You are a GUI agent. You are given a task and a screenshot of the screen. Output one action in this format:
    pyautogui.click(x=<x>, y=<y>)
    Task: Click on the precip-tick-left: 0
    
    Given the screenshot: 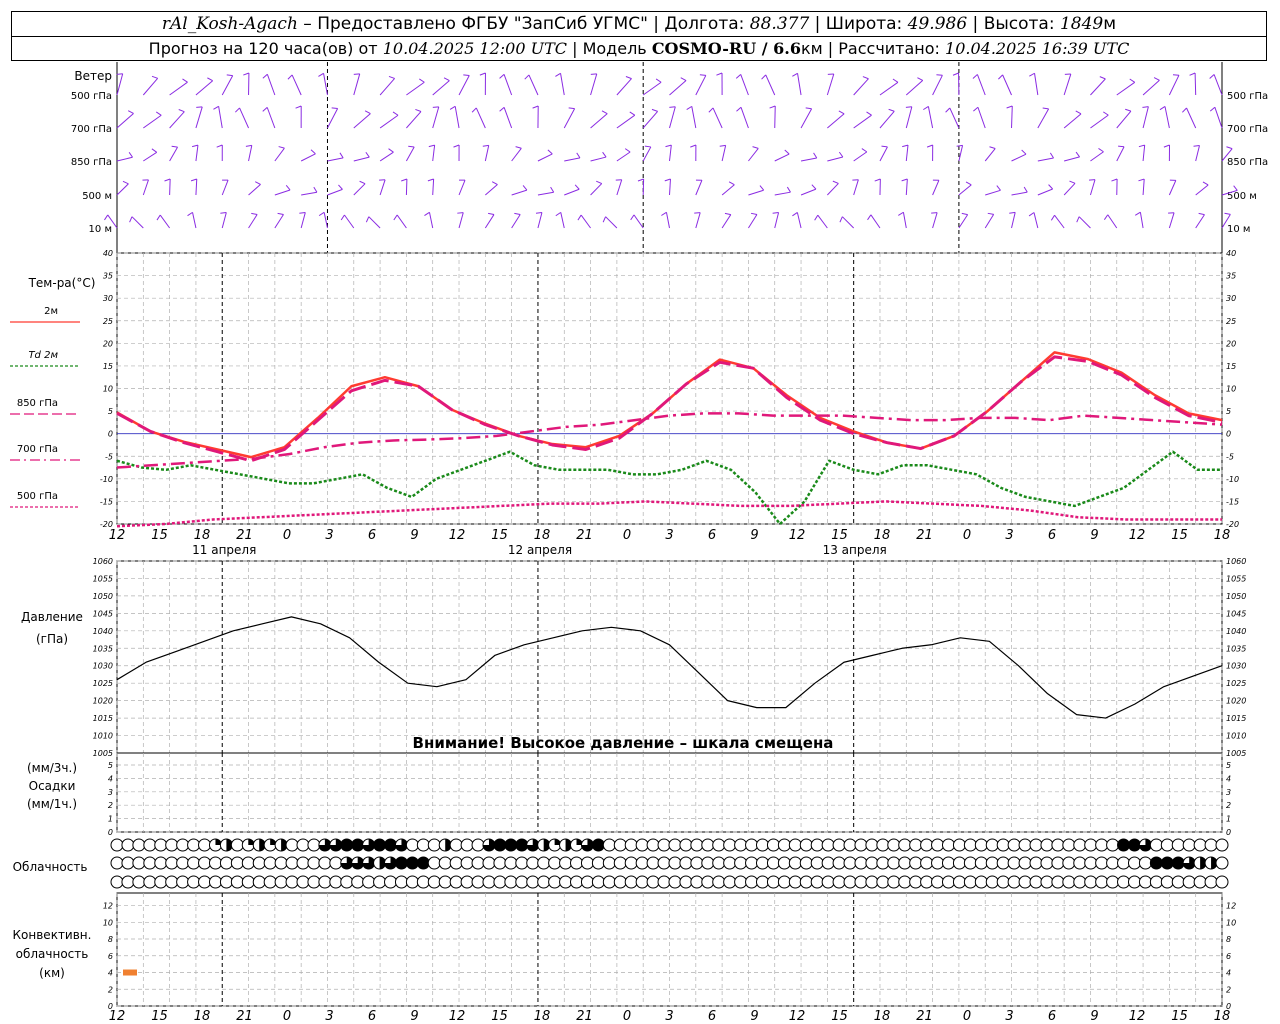 What is the action you would take?
    pyautogui.click(x=110, y=832)
    